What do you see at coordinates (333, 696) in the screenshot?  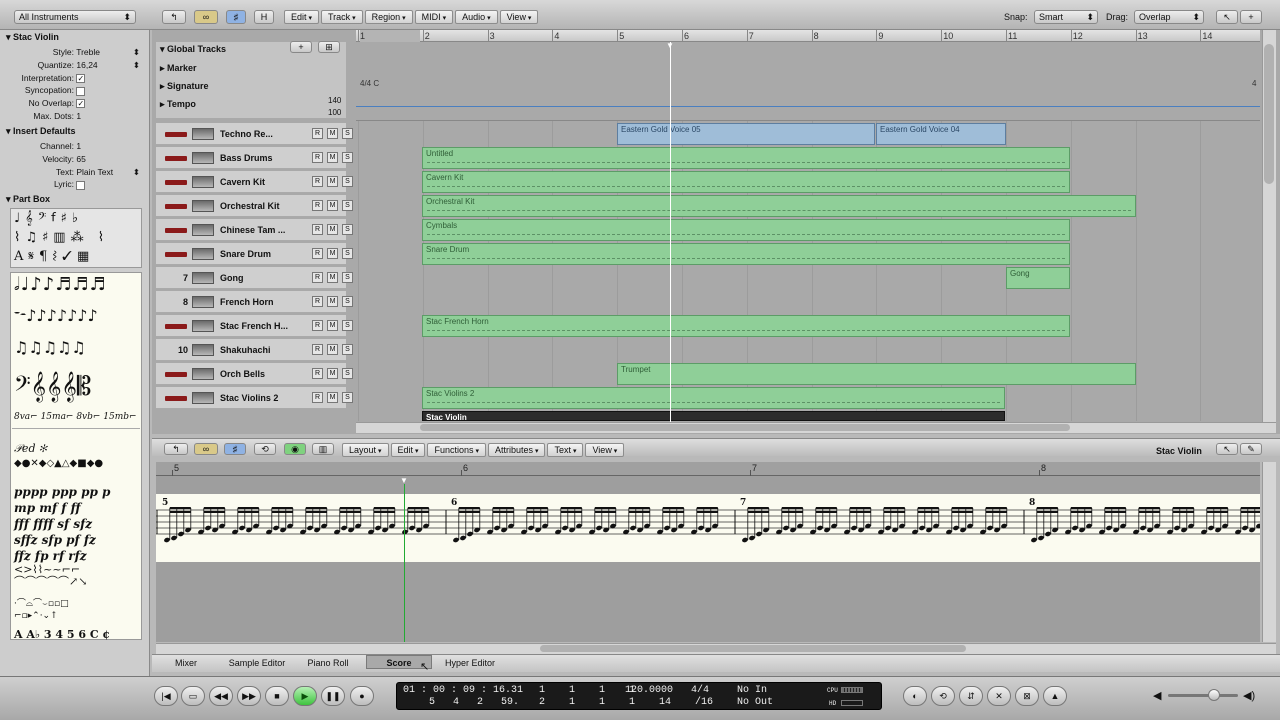 I see `pause-icon: ❚❚` at bounding box center [333, 696].